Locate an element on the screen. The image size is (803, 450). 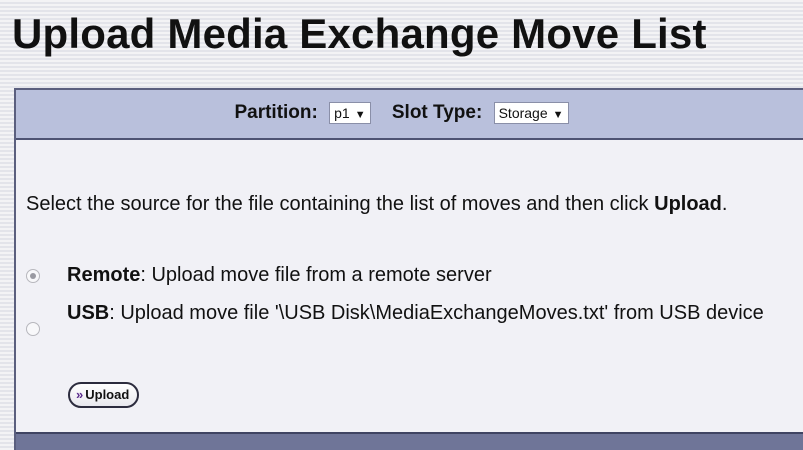
filter-bar: Partition: p1 ▼ Slot Type: Storage ▼ is located at coordinates (409, 115).